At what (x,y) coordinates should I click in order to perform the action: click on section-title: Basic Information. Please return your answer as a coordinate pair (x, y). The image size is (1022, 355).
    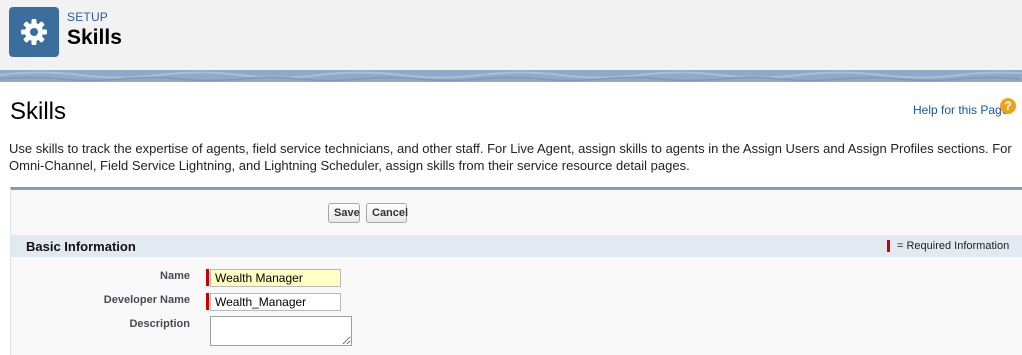
    Looking at the image, I should click on (81, 246).